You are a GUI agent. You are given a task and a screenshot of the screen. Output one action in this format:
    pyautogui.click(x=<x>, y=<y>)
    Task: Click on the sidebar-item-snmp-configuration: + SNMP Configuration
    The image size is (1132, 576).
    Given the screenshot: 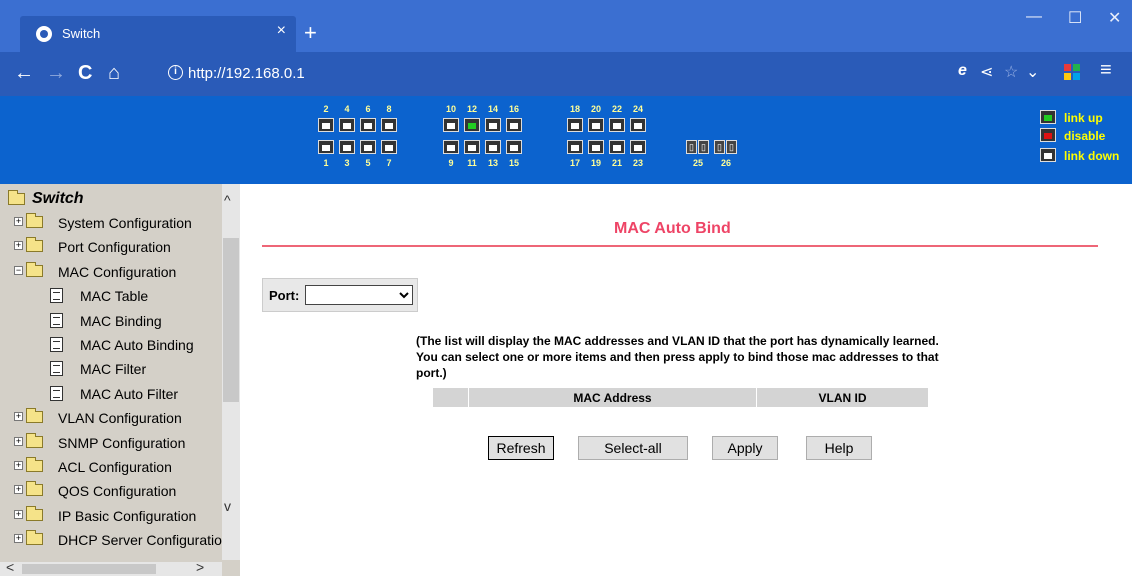 What is the action you would take?
    pyautogui.click(x=111, y=444)
    